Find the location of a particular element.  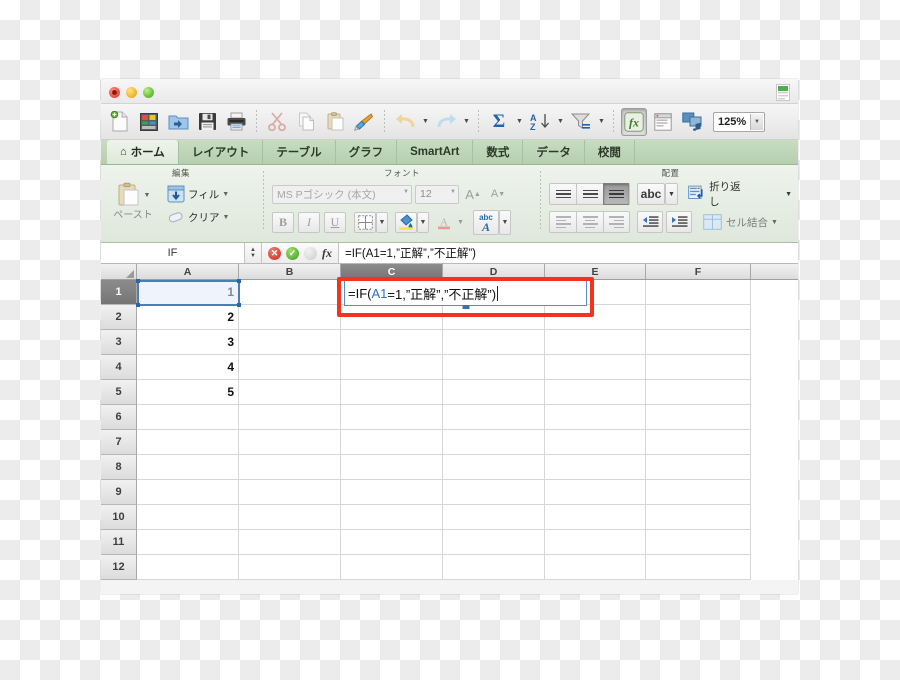

bold-button: B is located at coordinates (283, 222).